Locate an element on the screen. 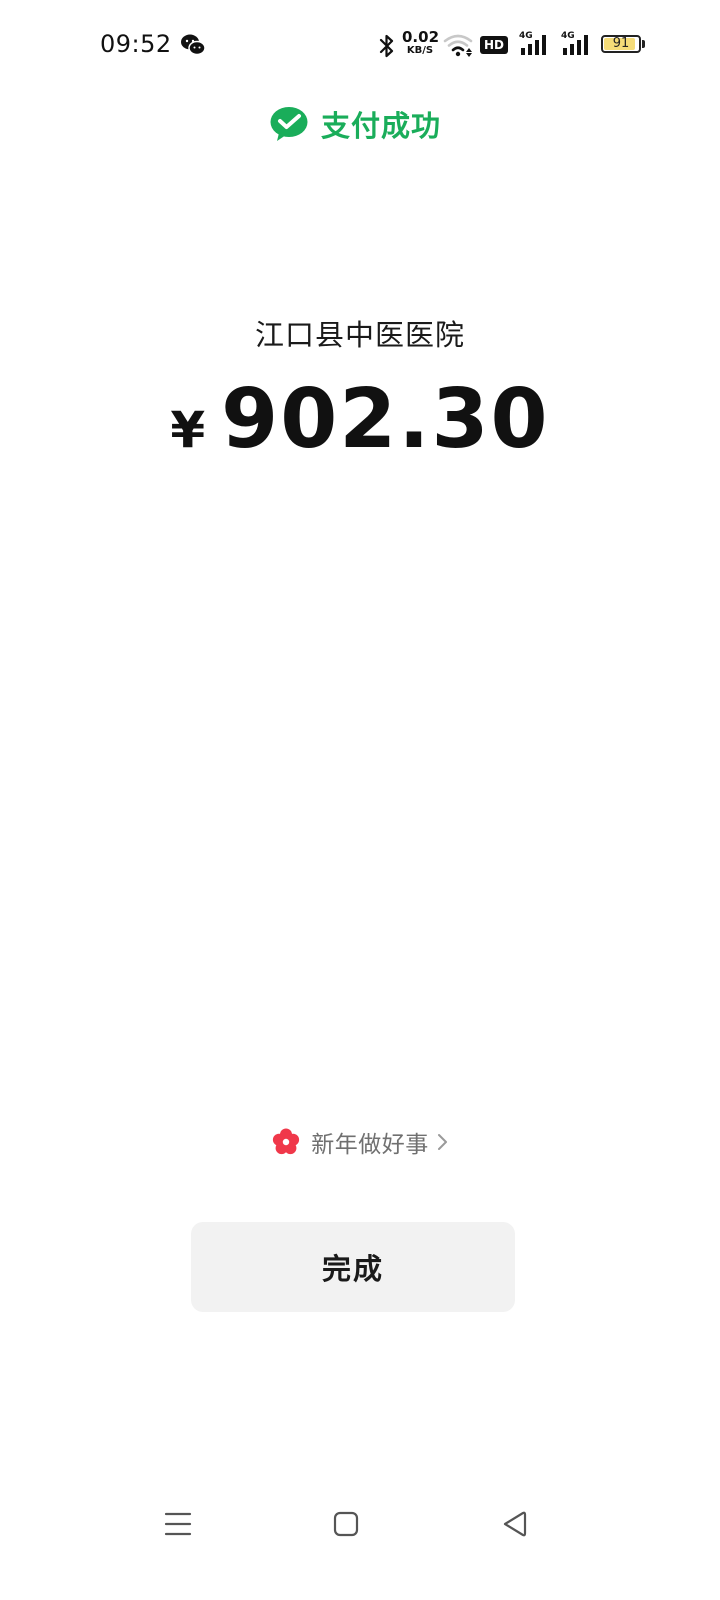 This screenshot has width=720, height=1600. back-triangle-icon is located at coordinates (514, 1524).